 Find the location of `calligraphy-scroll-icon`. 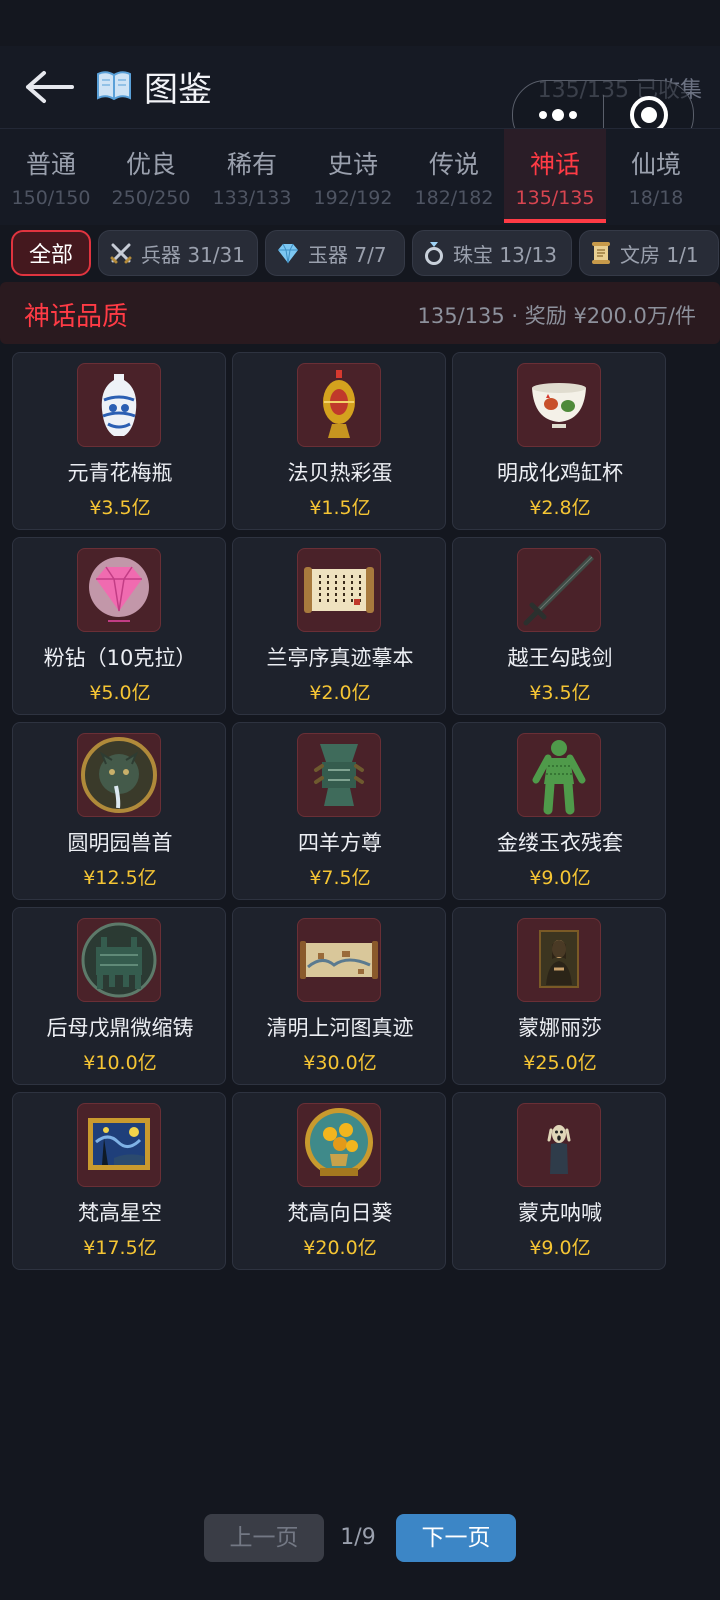

calligraphy-scroll-icon is located at coordinates (339, 590).